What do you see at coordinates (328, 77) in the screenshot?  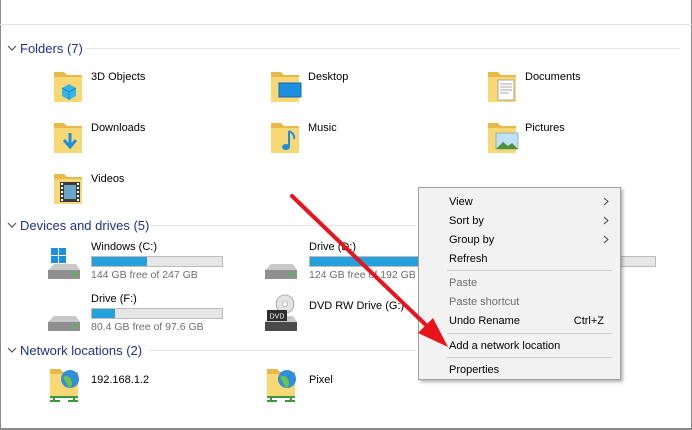 I see `folder-name: Desktop` at bounding box center [328, 77].